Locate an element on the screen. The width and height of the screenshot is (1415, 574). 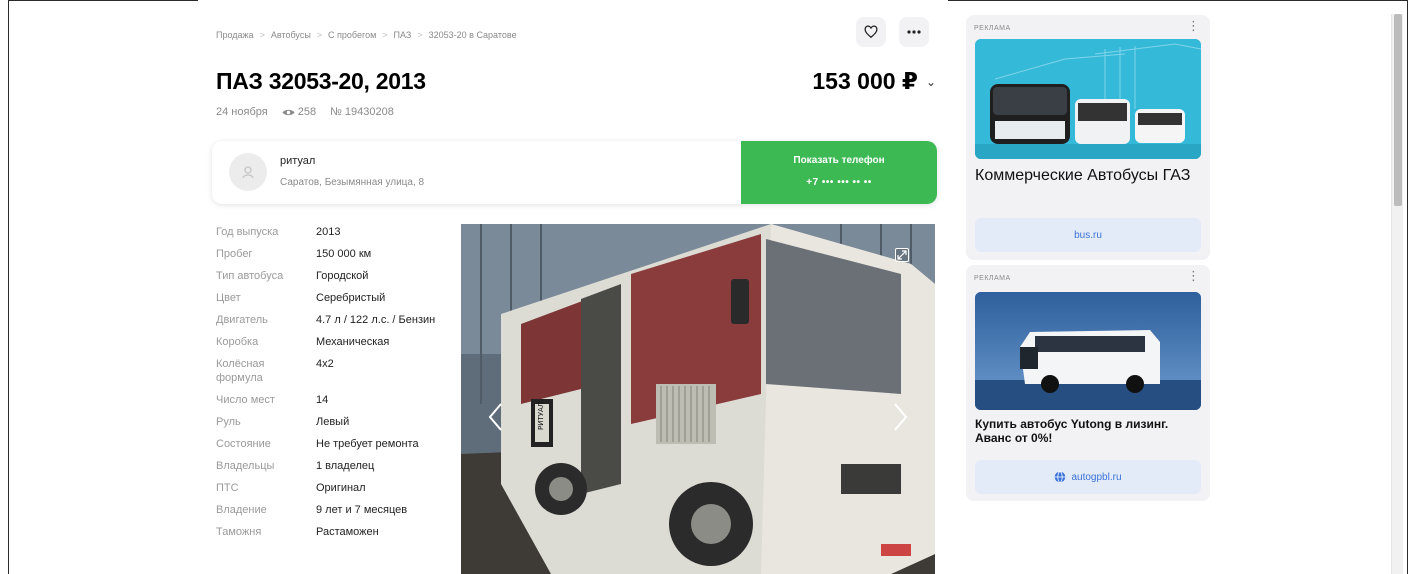
favorite-button is located at coordinates (871, 32).